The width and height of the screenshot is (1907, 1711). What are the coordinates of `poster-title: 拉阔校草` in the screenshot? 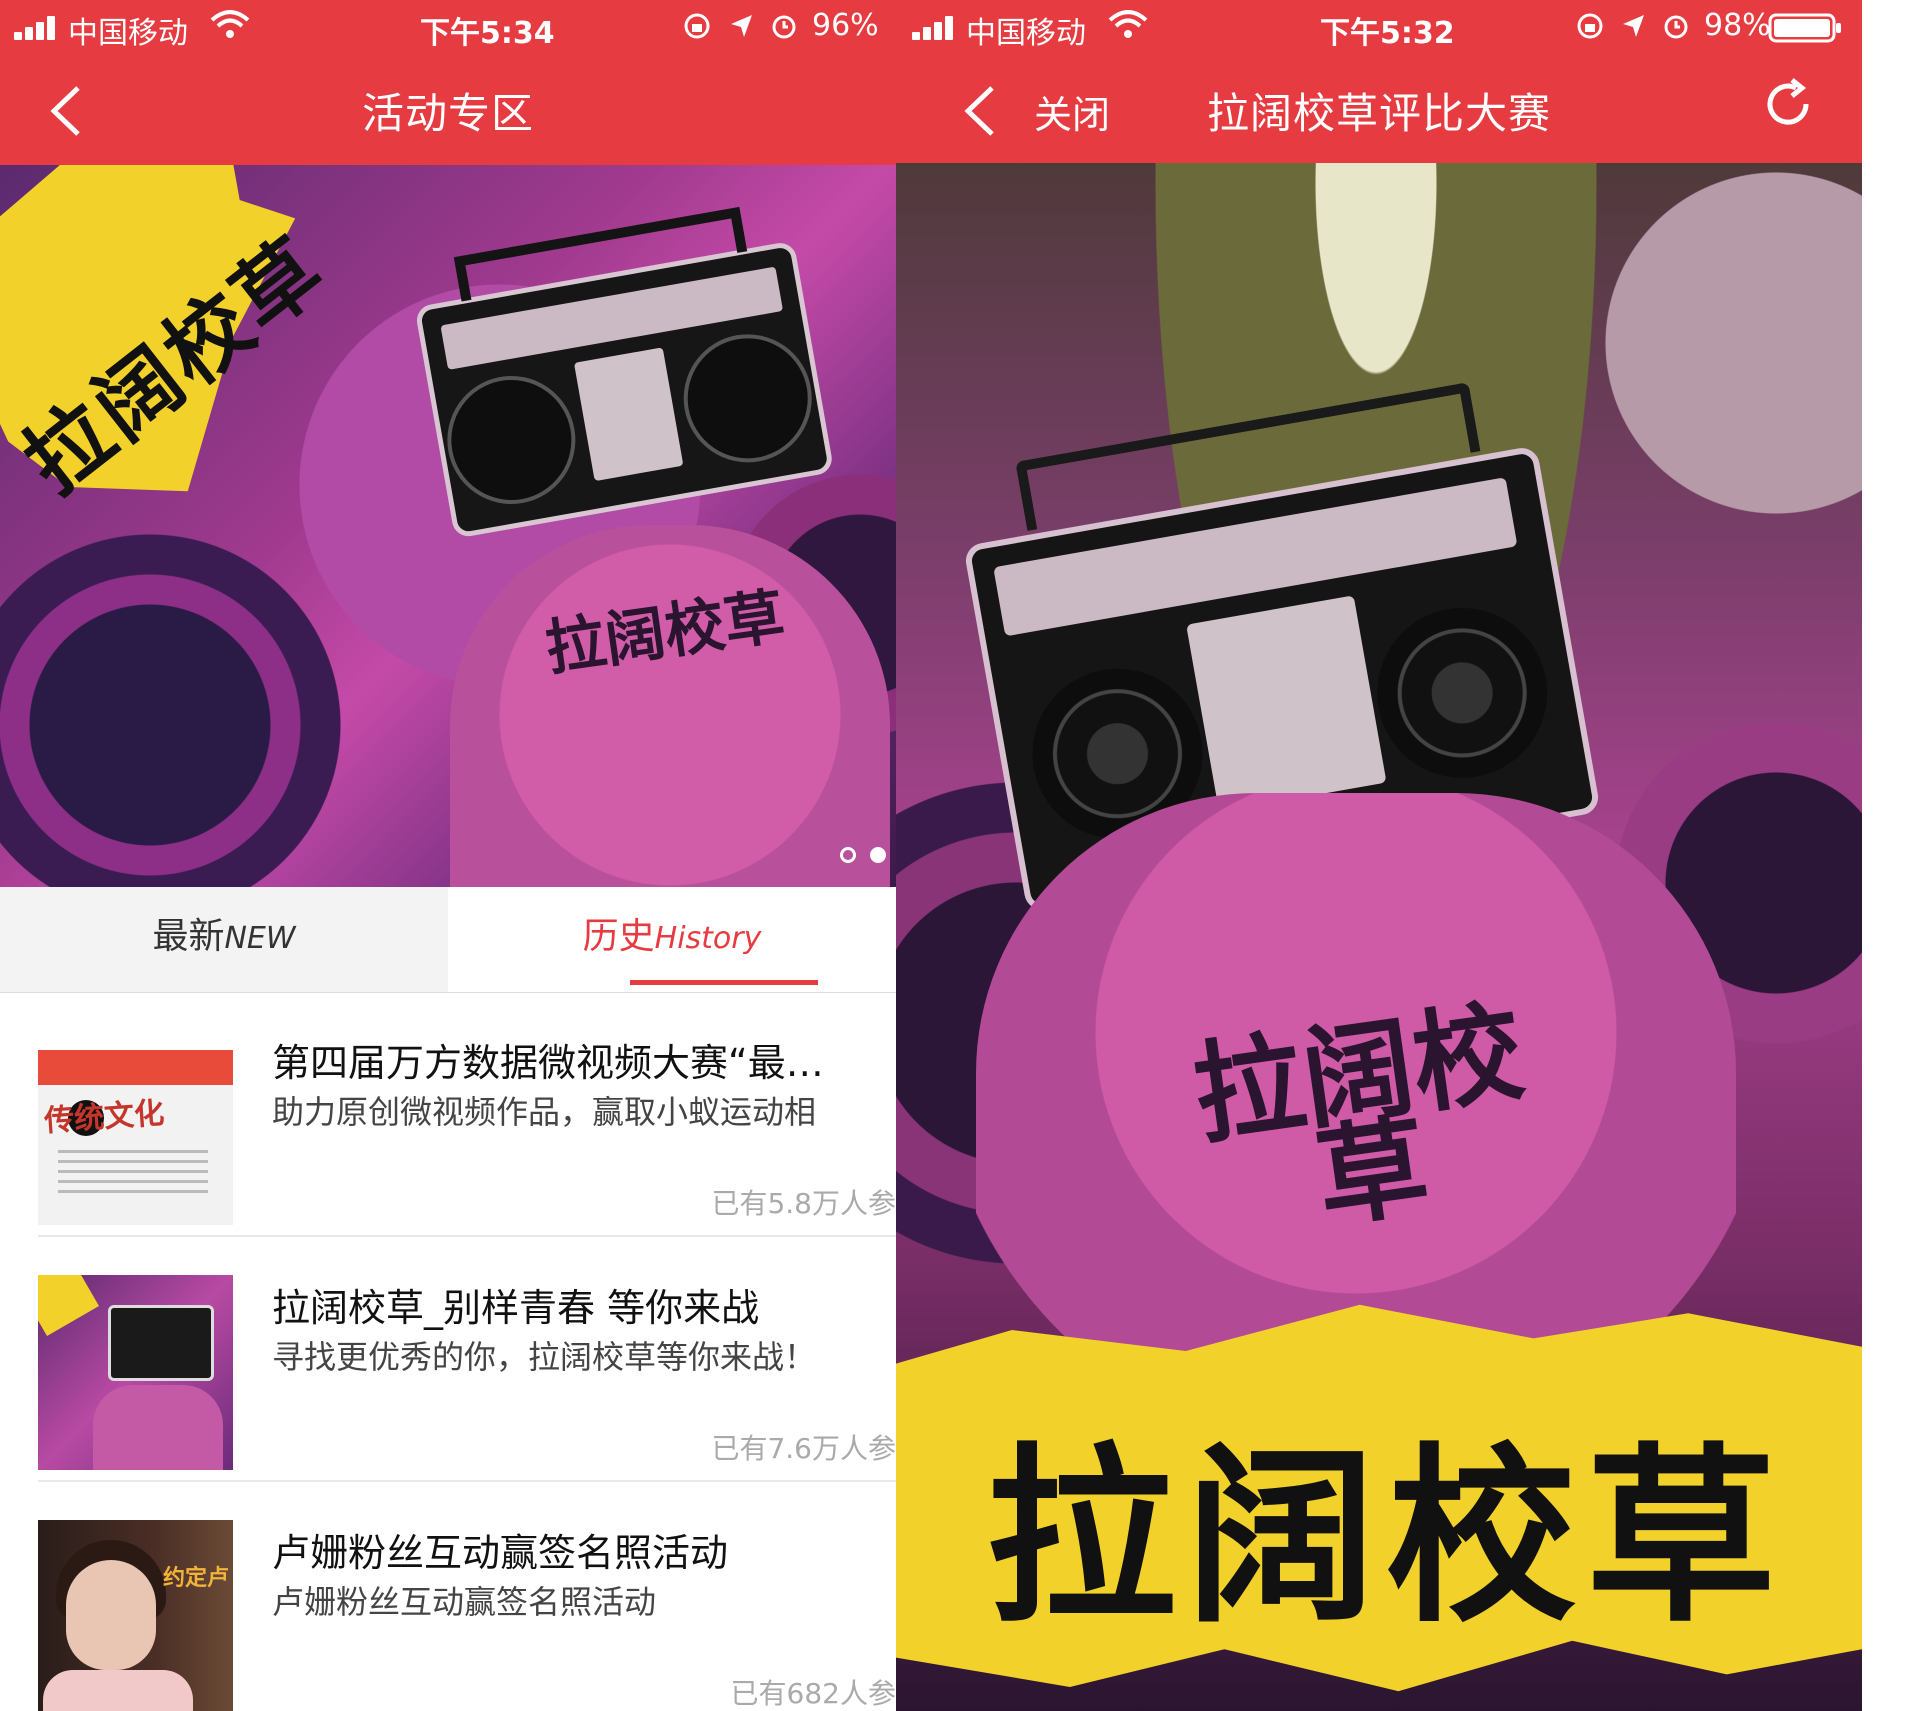 It's located at (1385, 1536).